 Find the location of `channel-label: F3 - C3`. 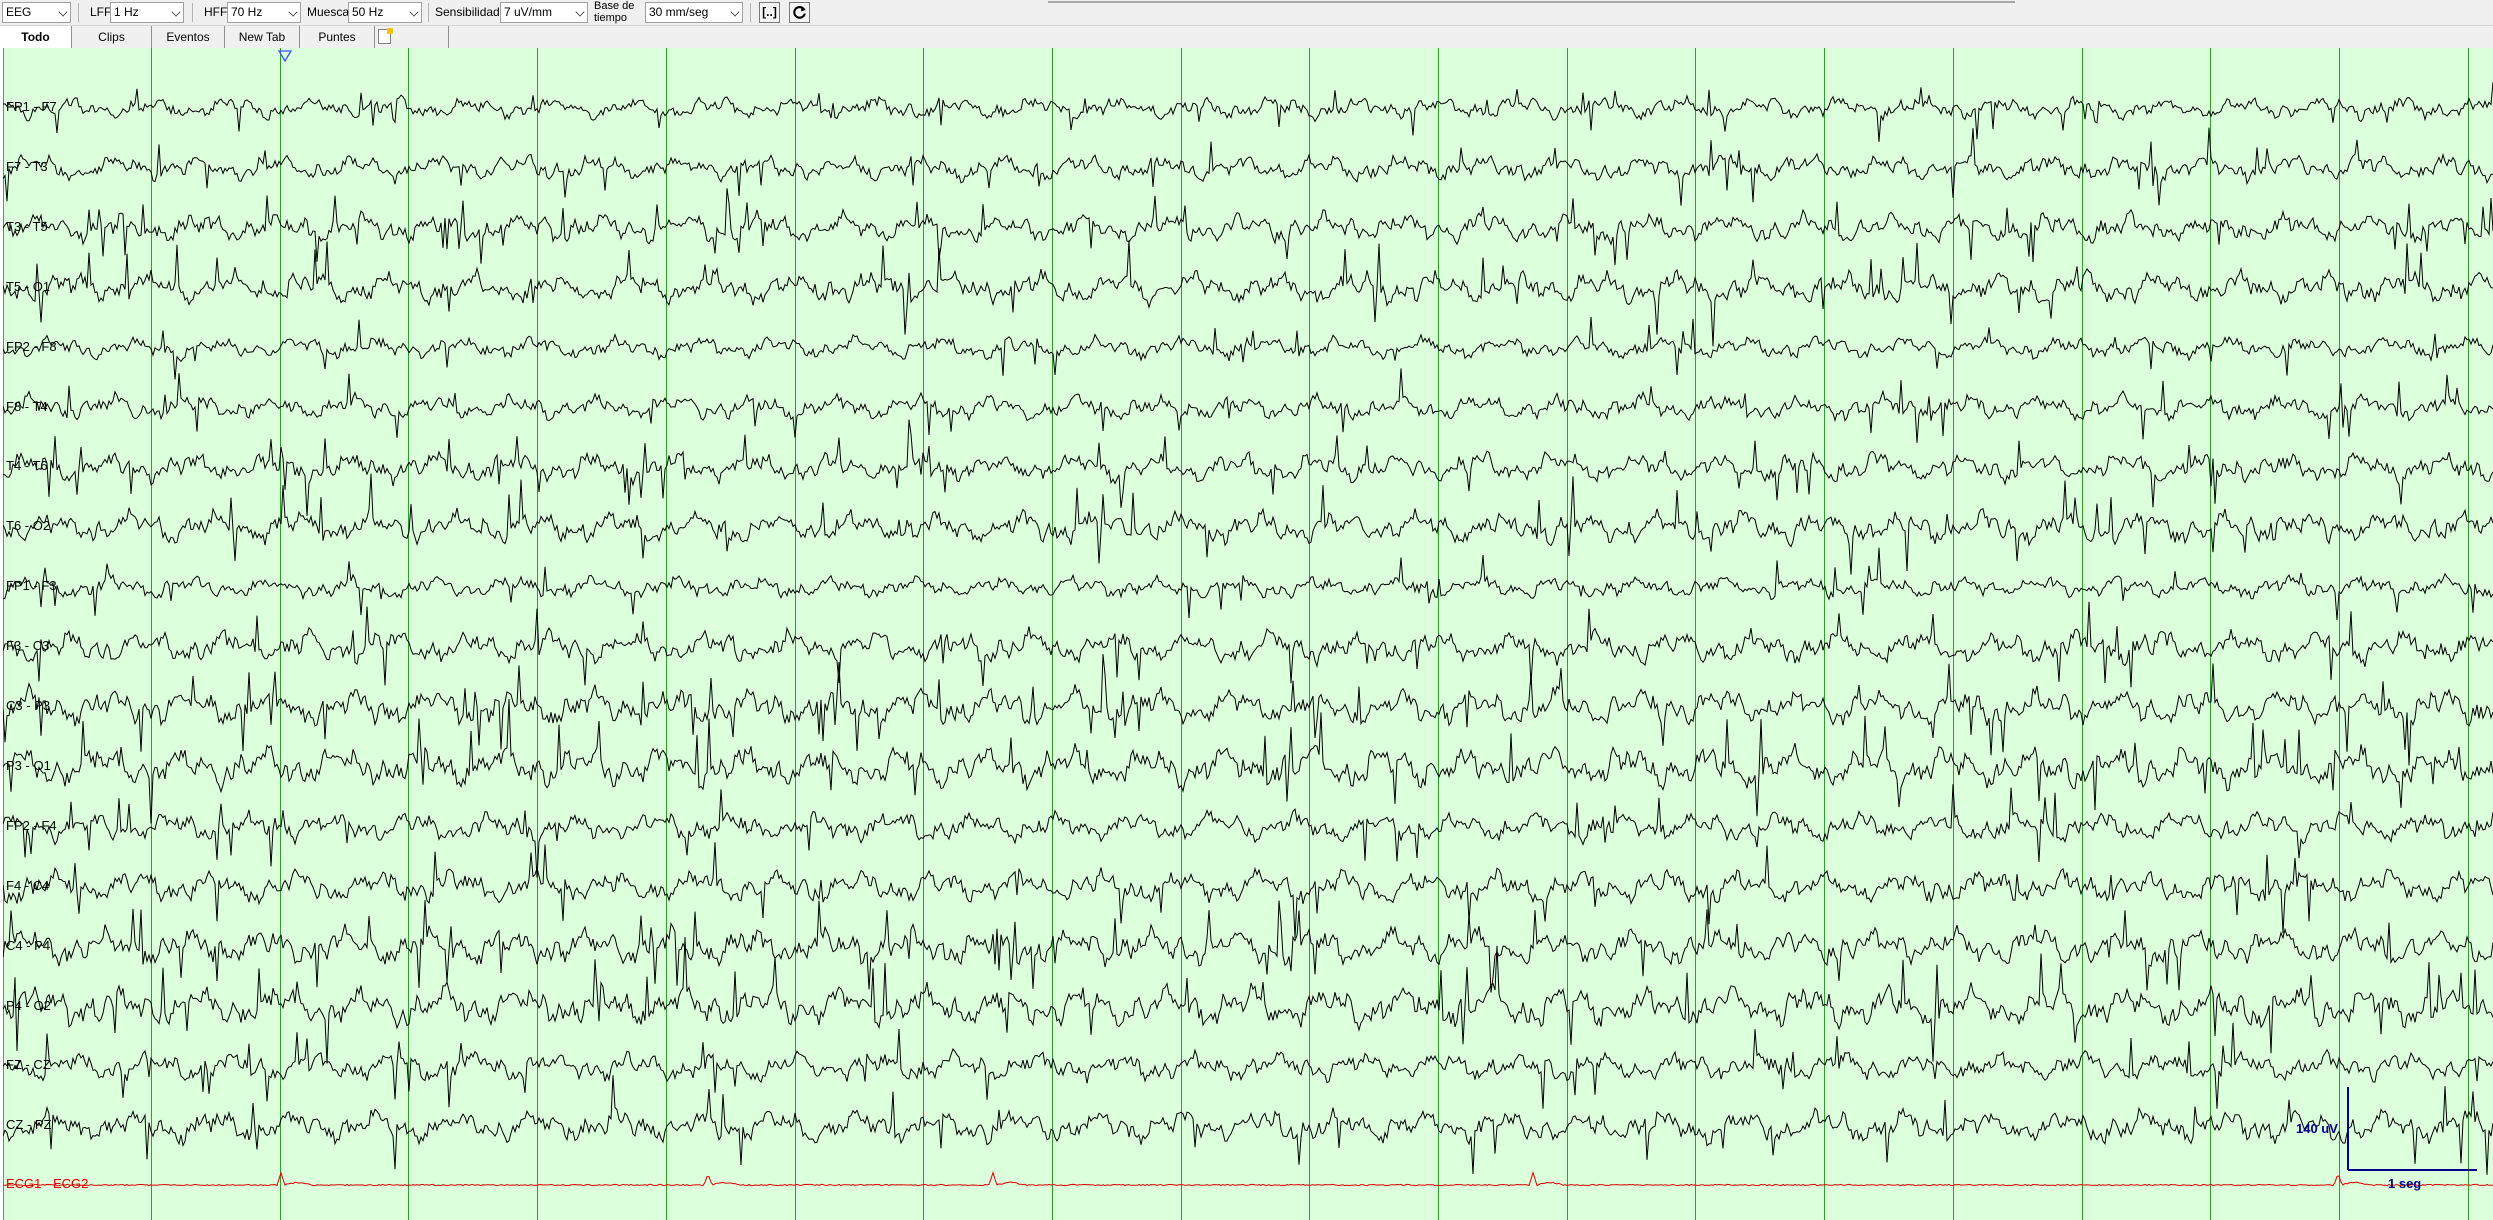

channel-label: F3 - C3 is located at coordinates (27, 645).